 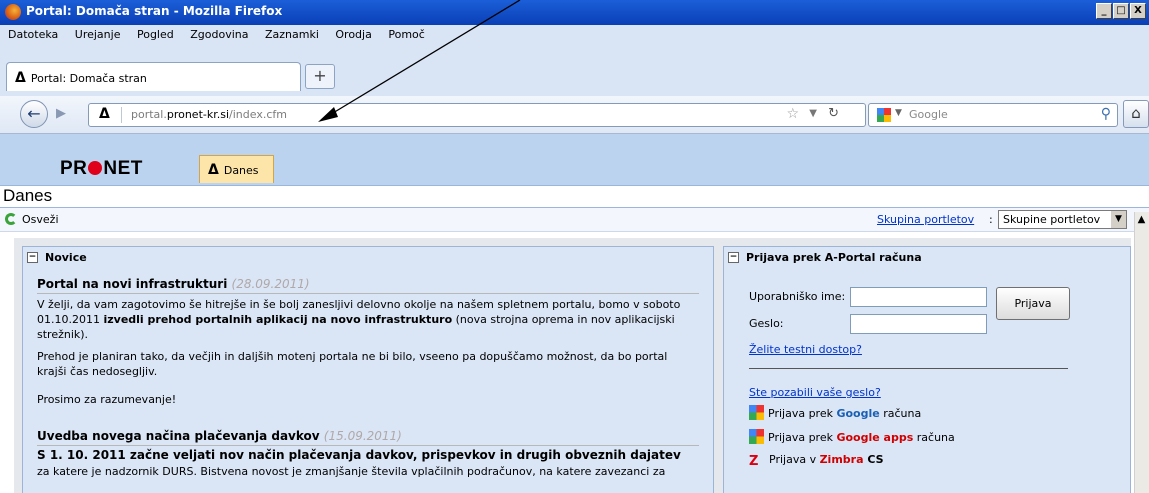 What do you see at coordinates (88, 78) in the screenshot?
I see `tab-title: Portal: Domača stran` at bounding box center [88, 78].